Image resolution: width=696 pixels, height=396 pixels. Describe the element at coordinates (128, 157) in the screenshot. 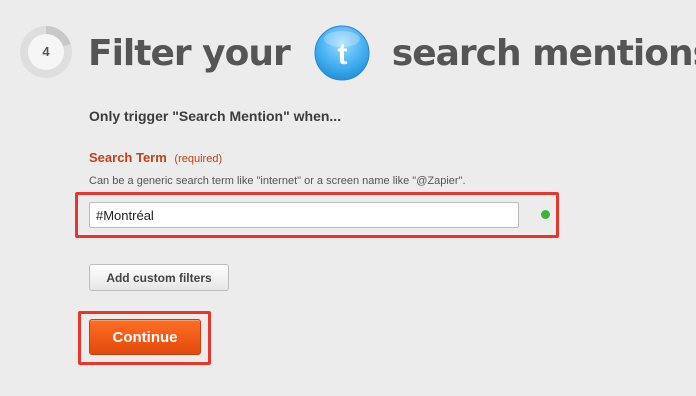

I see `search-term-label-text: Search Term` at that location.